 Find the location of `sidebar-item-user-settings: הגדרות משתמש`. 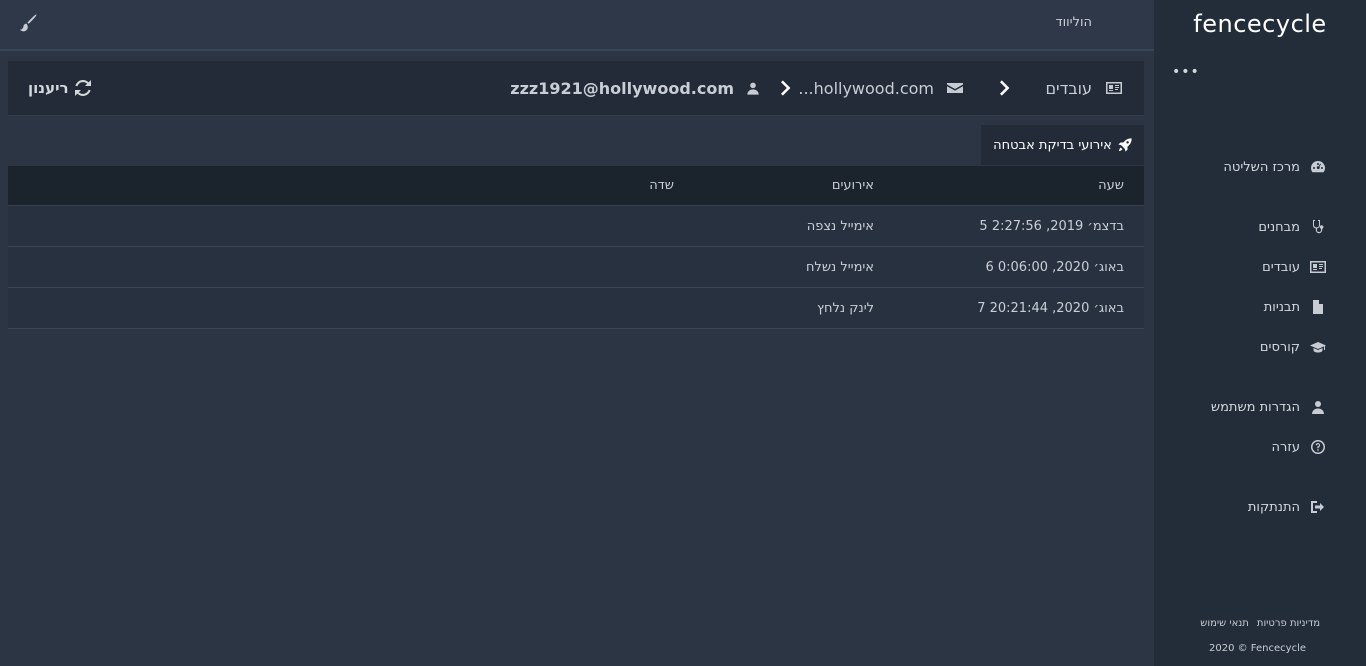

sidebar-item-user-settings: הגדרות משתמש is located at coordinates (1268, 407).